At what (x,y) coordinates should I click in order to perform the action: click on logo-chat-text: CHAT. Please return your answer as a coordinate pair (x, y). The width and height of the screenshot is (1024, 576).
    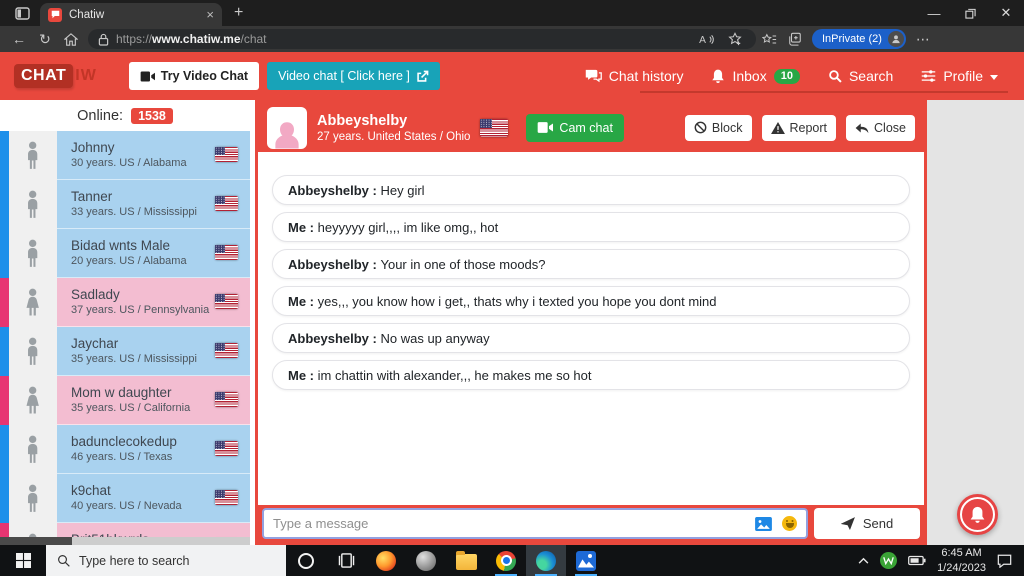
    Looking at the image, I should click on (44, 76).